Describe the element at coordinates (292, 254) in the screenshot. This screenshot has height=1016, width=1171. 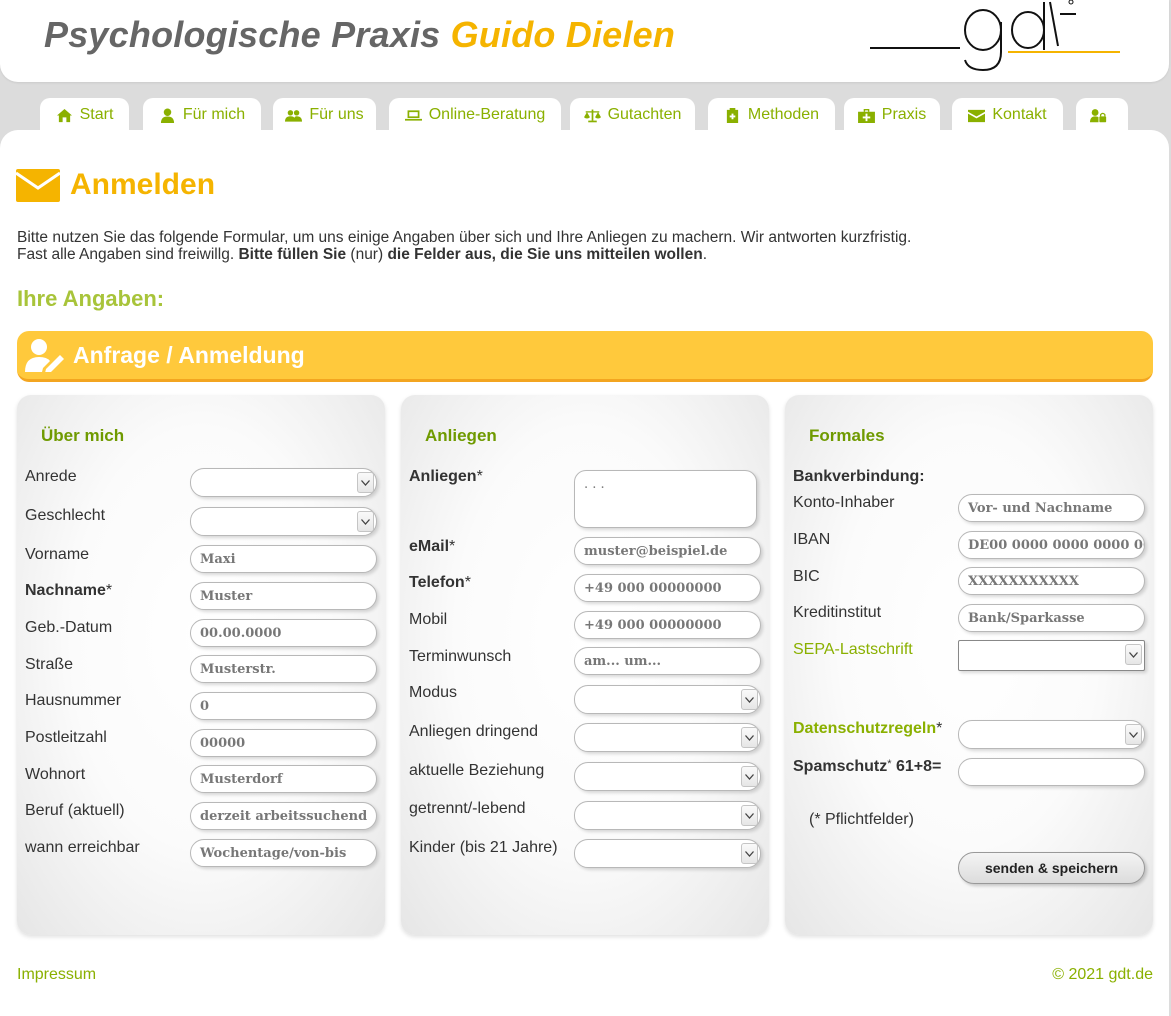
I see `intro-text-b: Bitte füllen Sie` at that location.